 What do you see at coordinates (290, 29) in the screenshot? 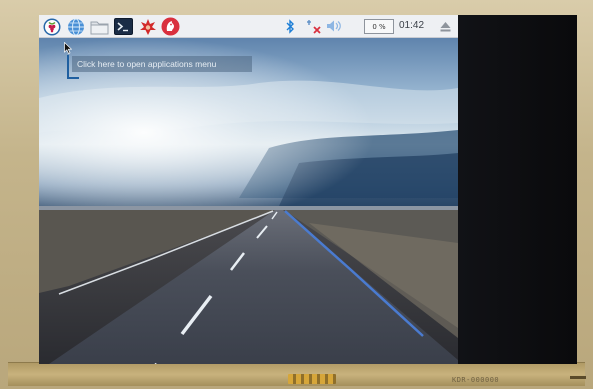
I see `bluetooth-icon` at bounding box center [290, 29].